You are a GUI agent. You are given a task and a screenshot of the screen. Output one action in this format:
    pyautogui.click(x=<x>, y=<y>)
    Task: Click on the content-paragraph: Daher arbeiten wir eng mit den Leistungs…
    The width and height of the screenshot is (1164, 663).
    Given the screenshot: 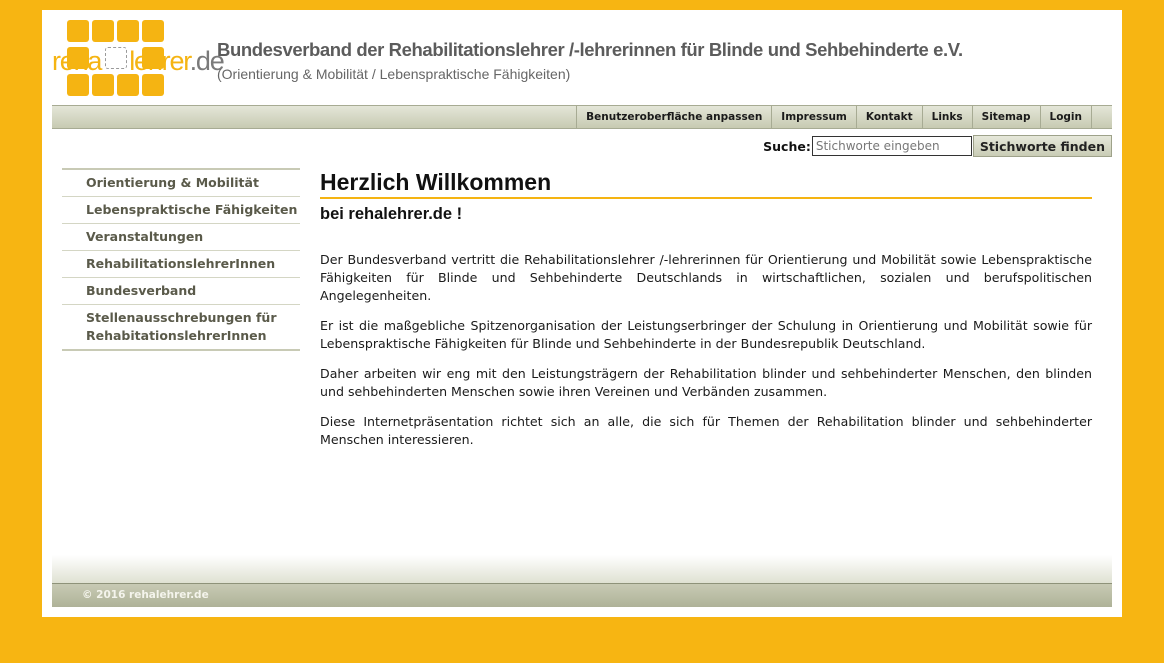 What is the action you would take?
    pyautogui.click(x=706, y=382)
    